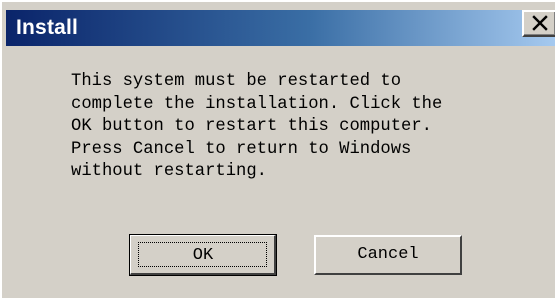 The height and width of the screenshot is (298, 555). What do you see at coordinates (241, 149) in the screenshot?
I see `message-line-4: Press Cancel to return to Windows` at bounding box center [241, 149].